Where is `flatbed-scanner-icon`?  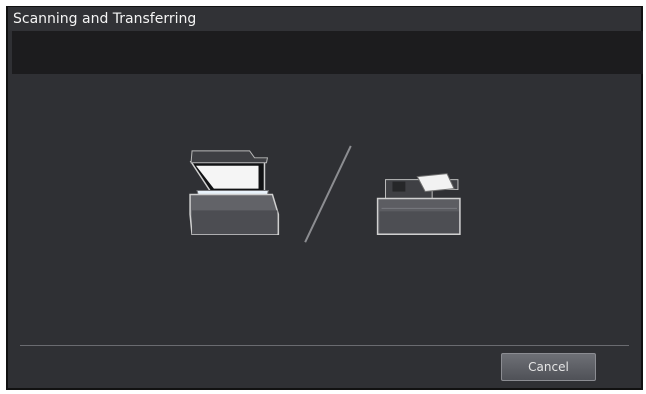 flatbed-scanner-icon is located at coordinates (234, 192).